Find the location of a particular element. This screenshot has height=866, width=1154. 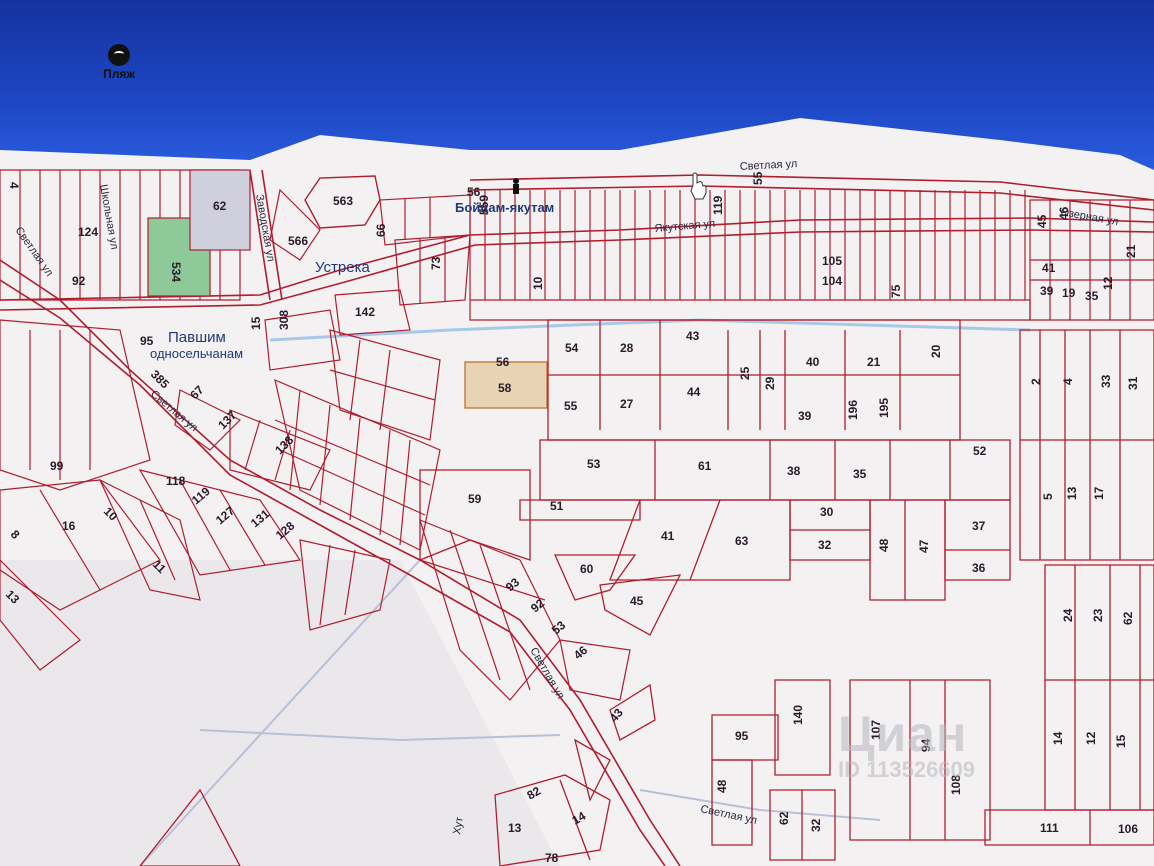

parcel-number: 78 is located at coordinates (552, 858).